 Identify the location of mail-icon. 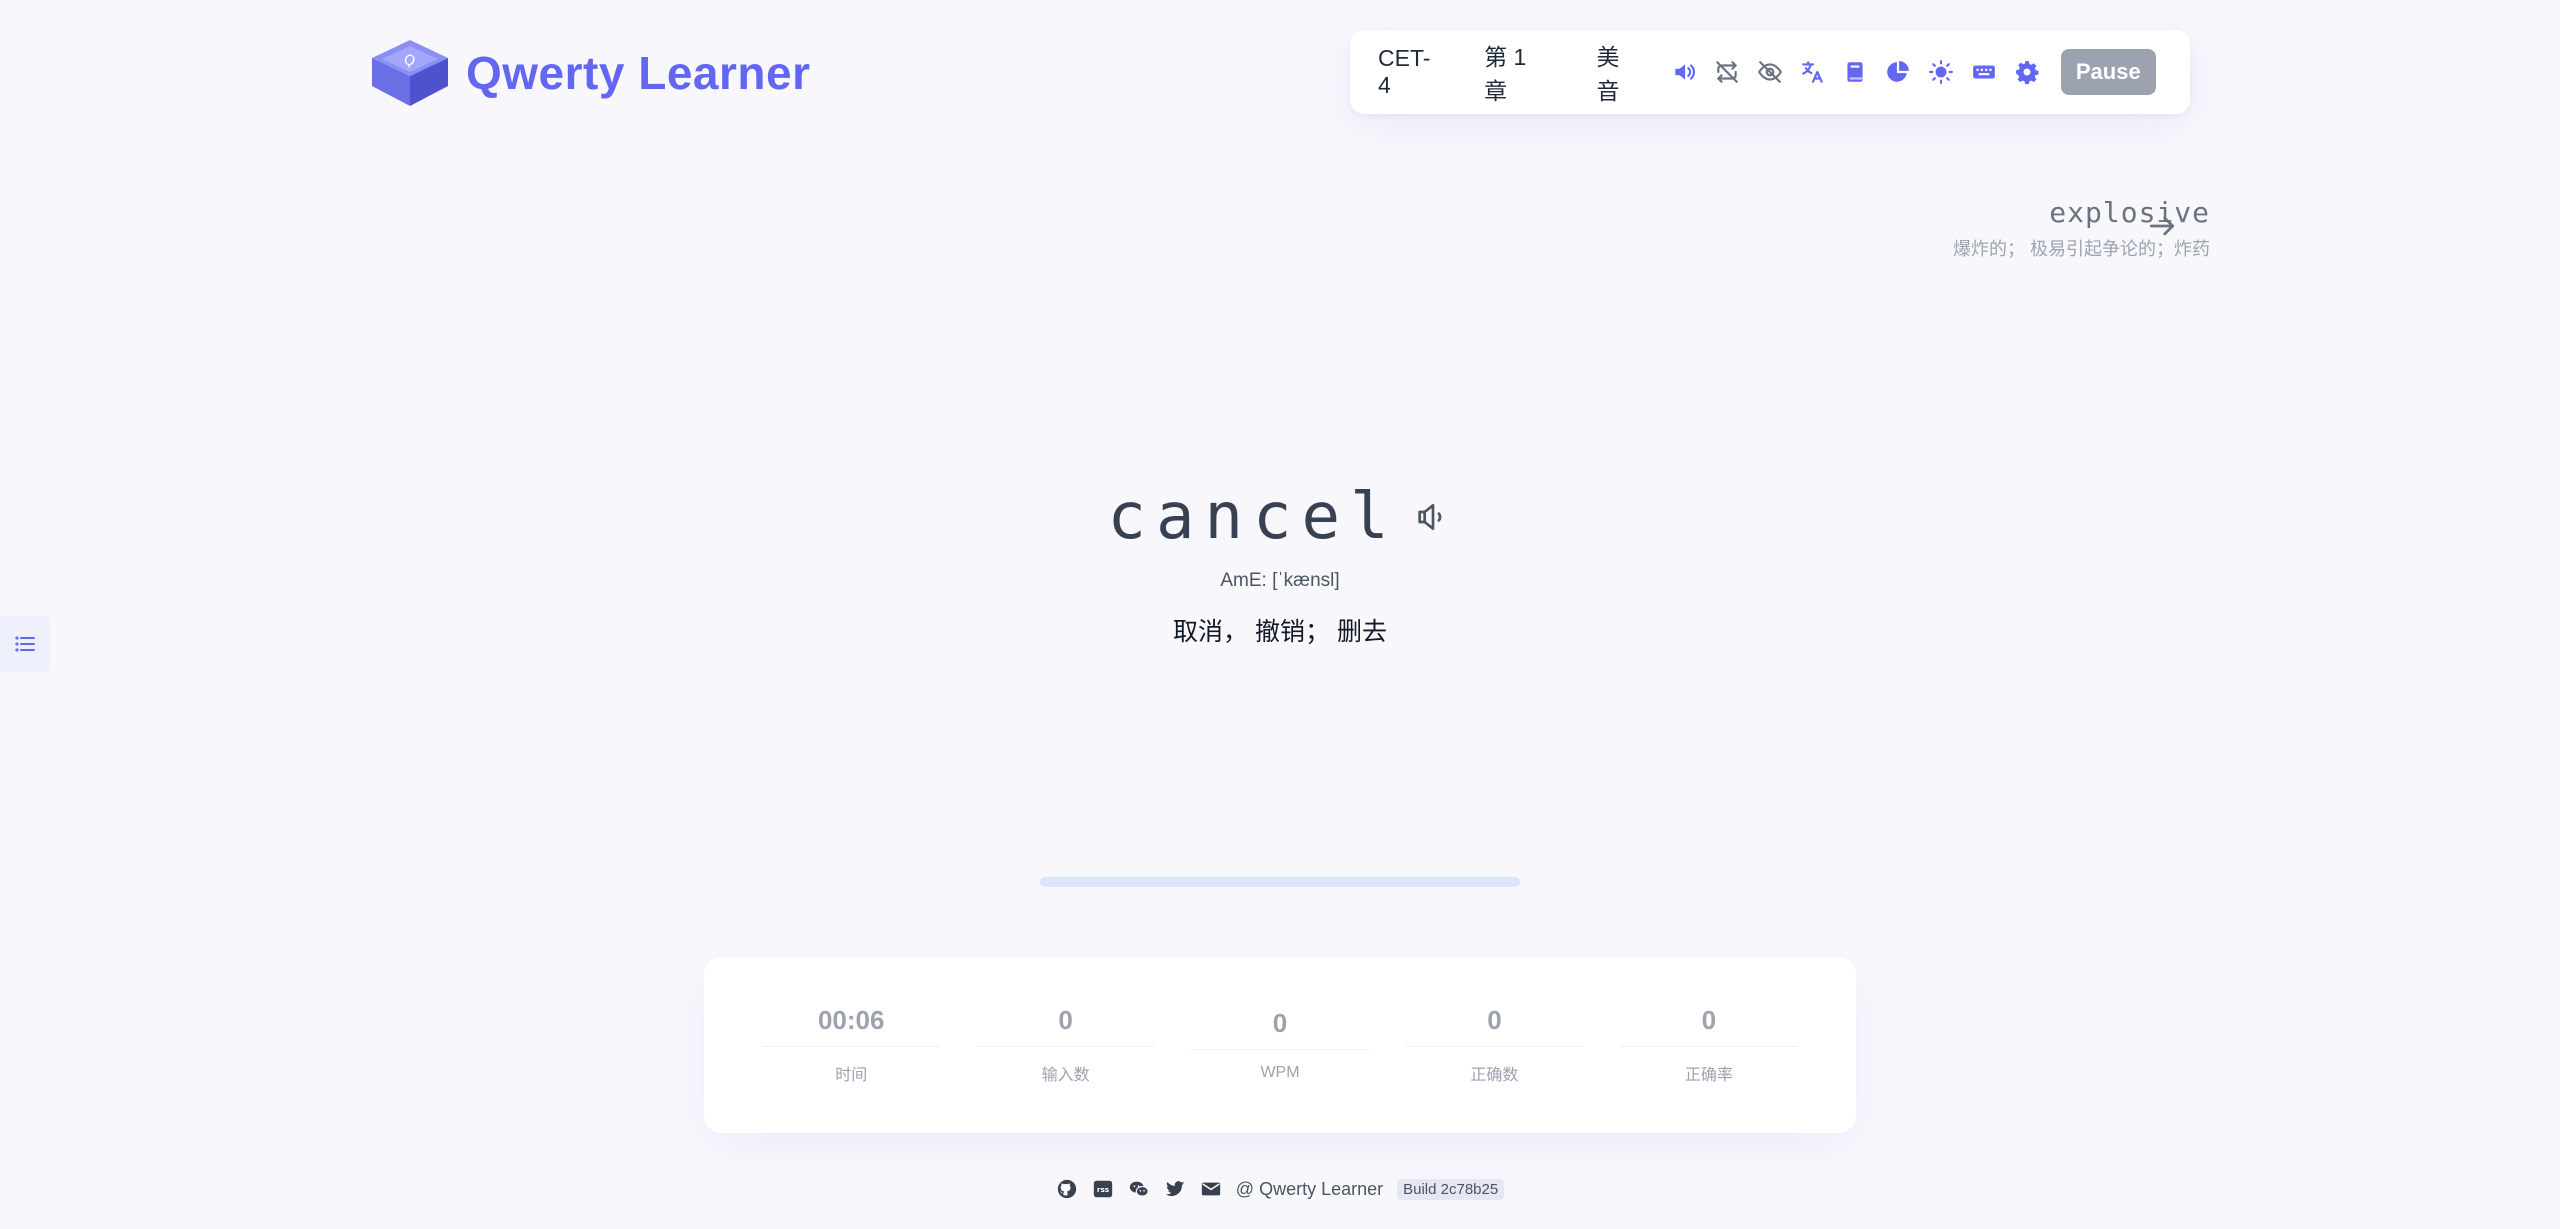
(1211, 1189).